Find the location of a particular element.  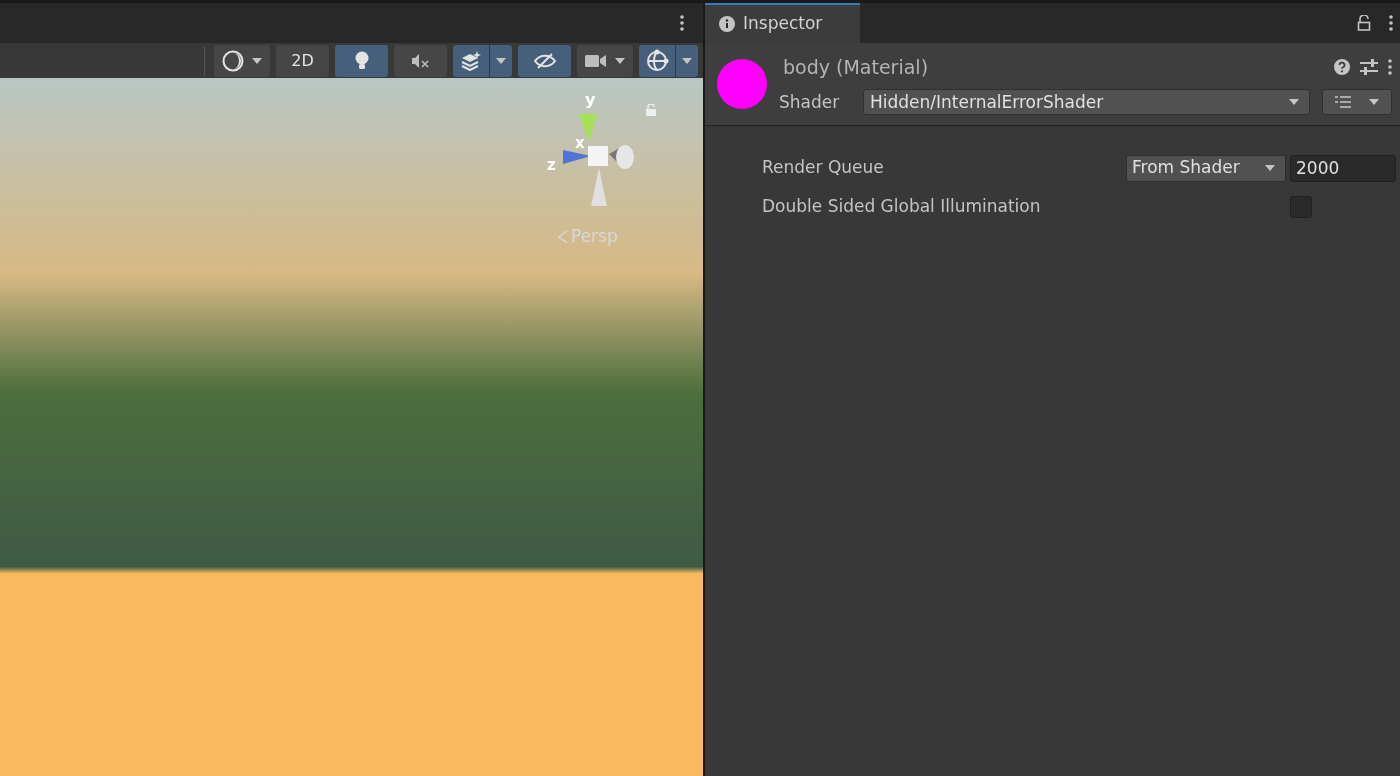

light-bulb-icon is located at coordinates (361, 60).